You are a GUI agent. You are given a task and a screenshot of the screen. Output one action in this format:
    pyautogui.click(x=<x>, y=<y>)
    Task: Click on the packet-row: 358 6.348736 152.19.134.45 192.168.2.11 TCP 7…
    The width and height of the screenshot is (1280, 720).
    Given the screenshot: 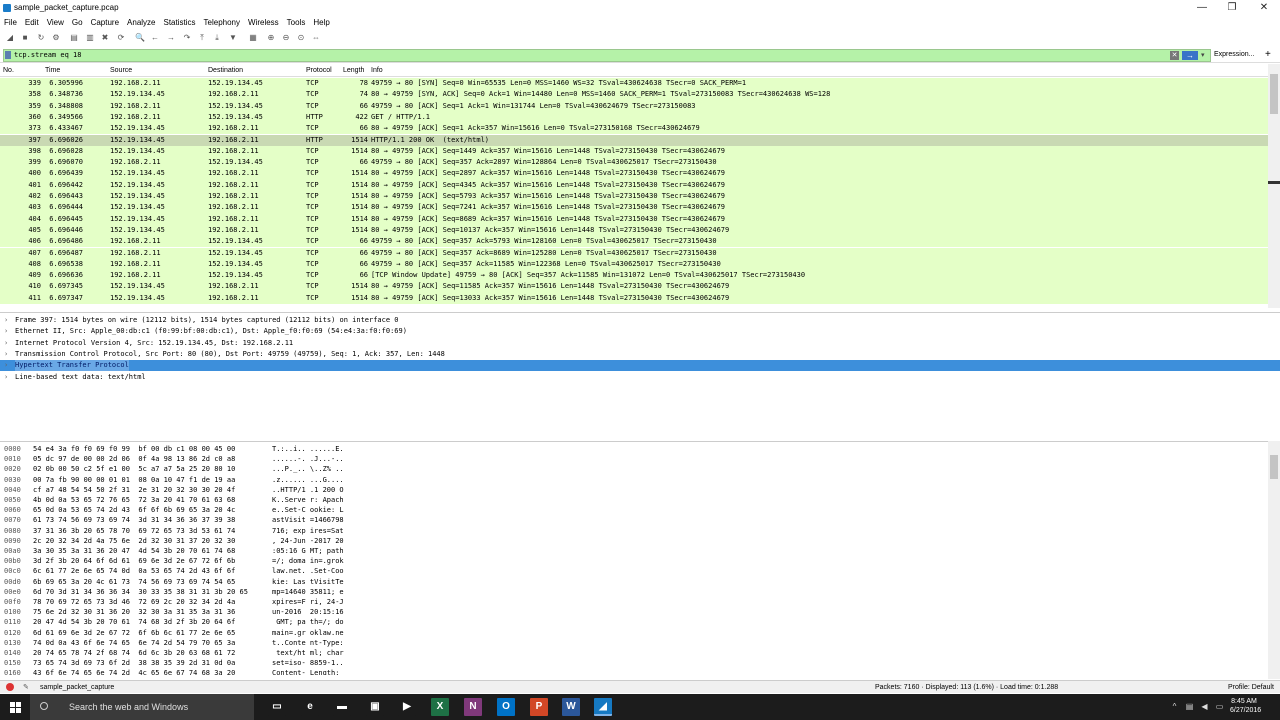 What is the action you would take?
    pyautogui.click(x=634, y=95)
    